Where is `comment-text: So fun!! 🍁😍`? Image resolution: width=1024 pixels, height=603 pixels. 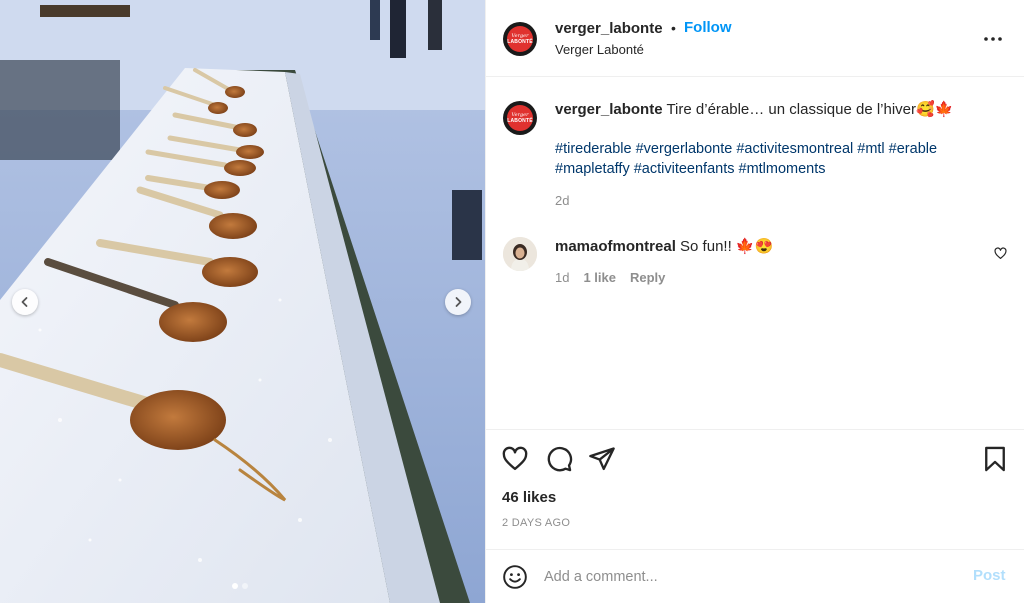 comment-text: So fun!! 🍁😍 is located at coordinates (727, 246).